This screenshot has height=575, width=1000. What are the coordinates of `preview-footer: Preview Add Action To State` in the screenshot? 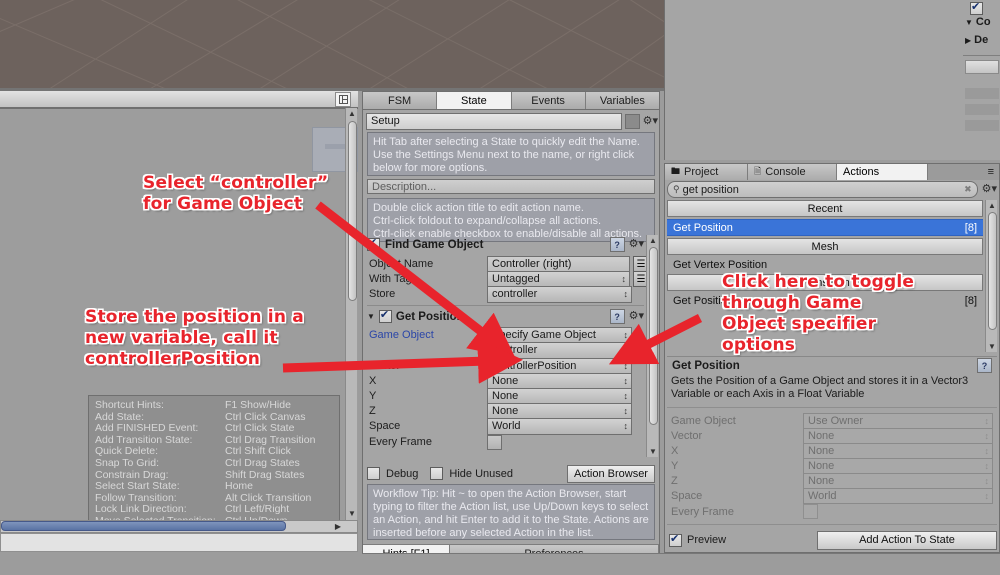 It's located at (833, 540).